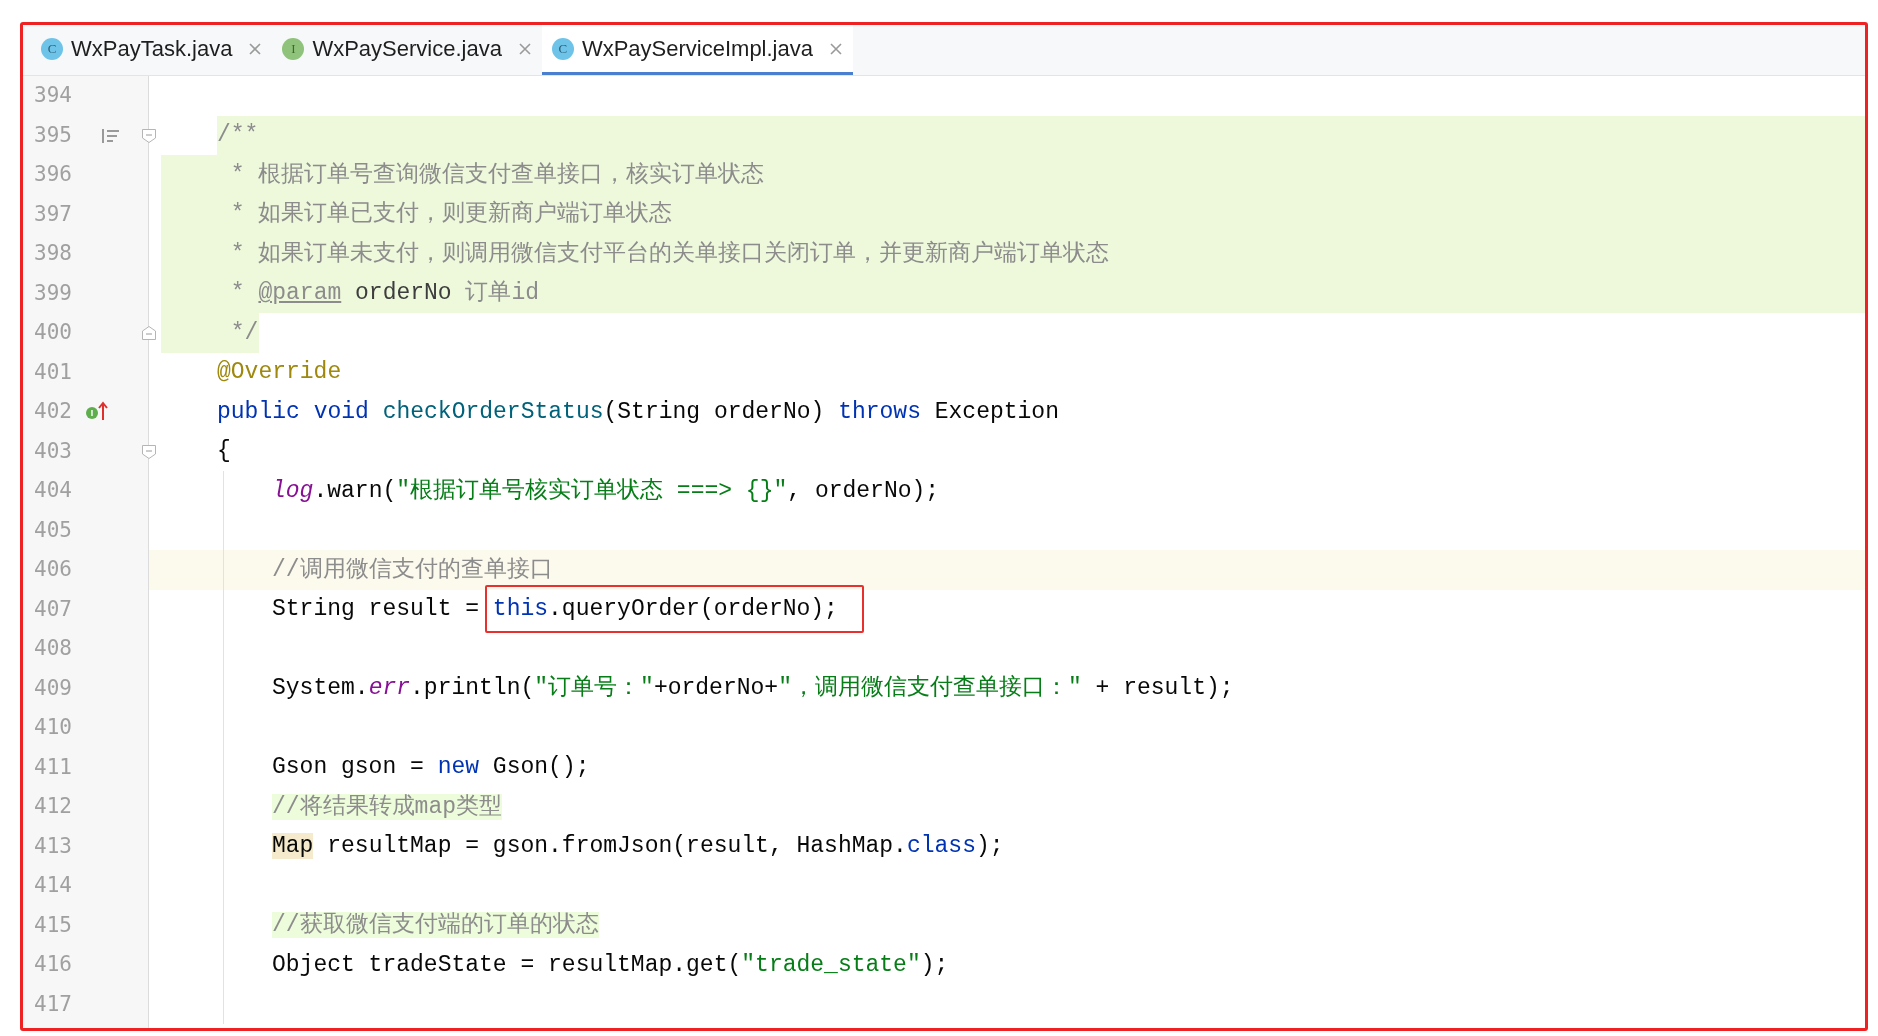 The width and height of the screenshot is (1878, 1036). Describe the element at coordinates (53, 293) in the screenshot. I see `line-number: 399` at that location.